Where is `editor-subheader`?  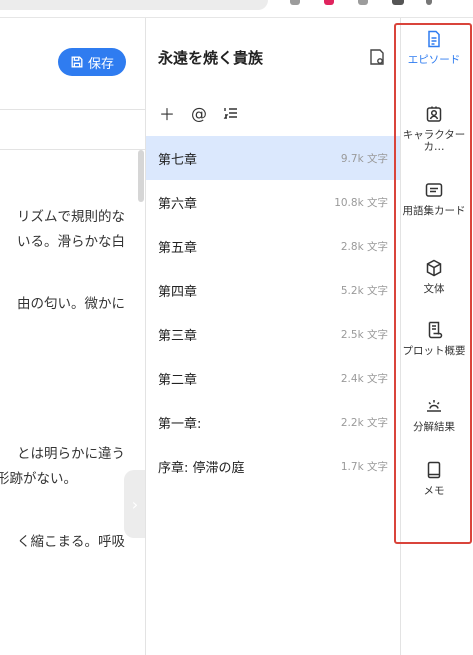 editor-subheader is located at coordinates (72, 130).